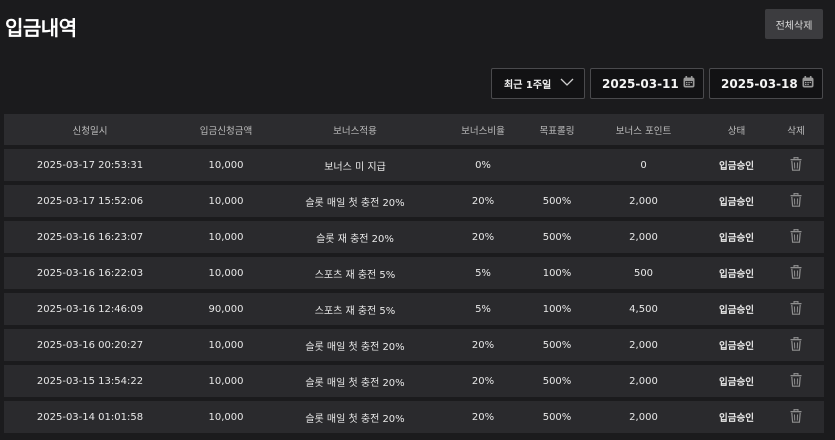 This screenshot has width=835, height=440. Describe the element at coordinates (759, 83) in the screenshot. I see `end-date-value: 2025-03-18` at that location.